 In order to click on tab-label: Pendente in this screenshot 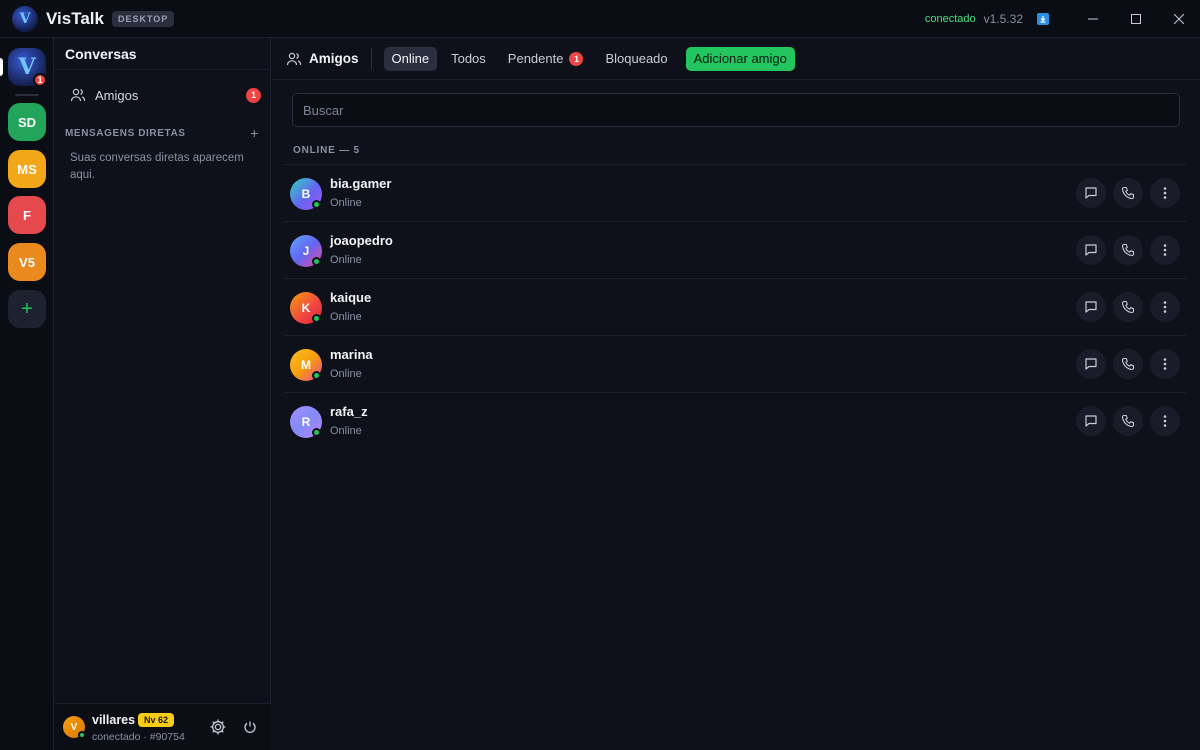, I will do `click(535, 58)`.